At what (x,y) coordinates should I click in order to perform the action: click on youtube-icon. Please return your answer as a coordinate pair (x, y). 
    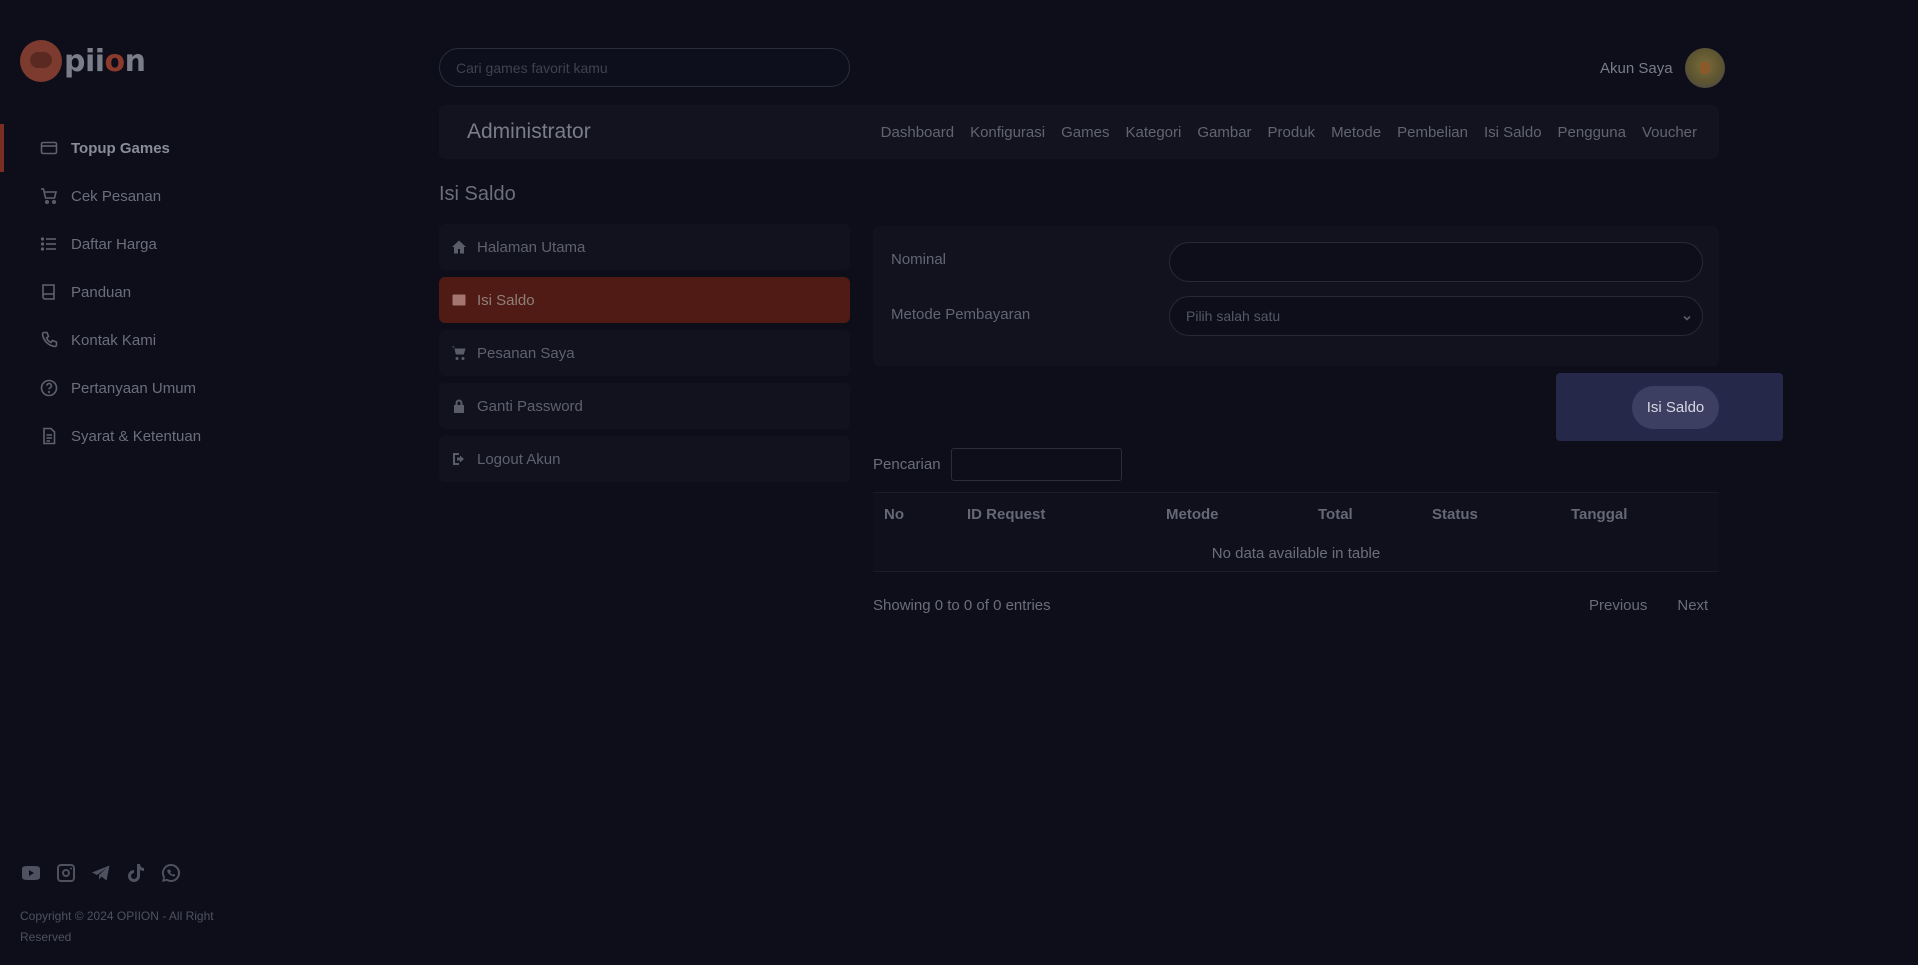
    Looking at the image, I should click on (31, 873).